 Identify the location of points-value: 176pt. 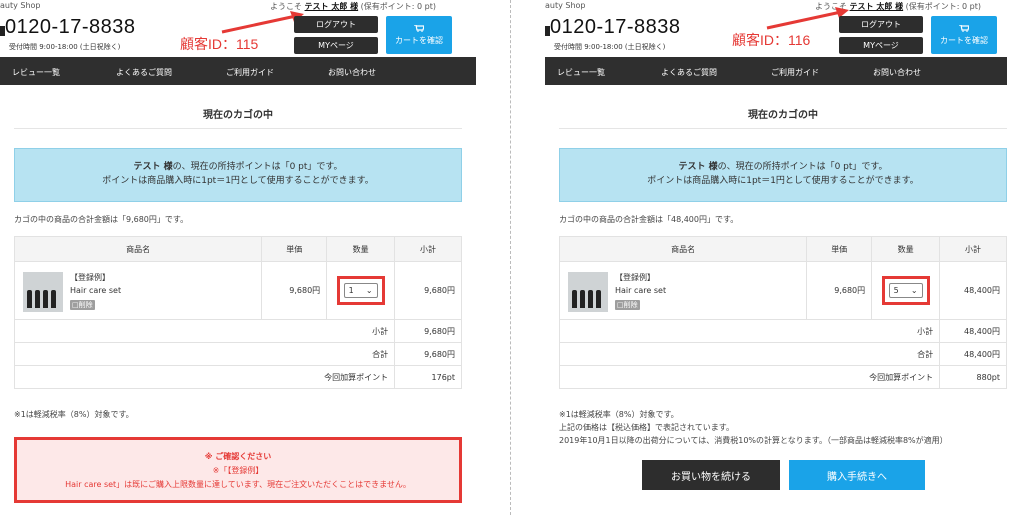
(428, 377).